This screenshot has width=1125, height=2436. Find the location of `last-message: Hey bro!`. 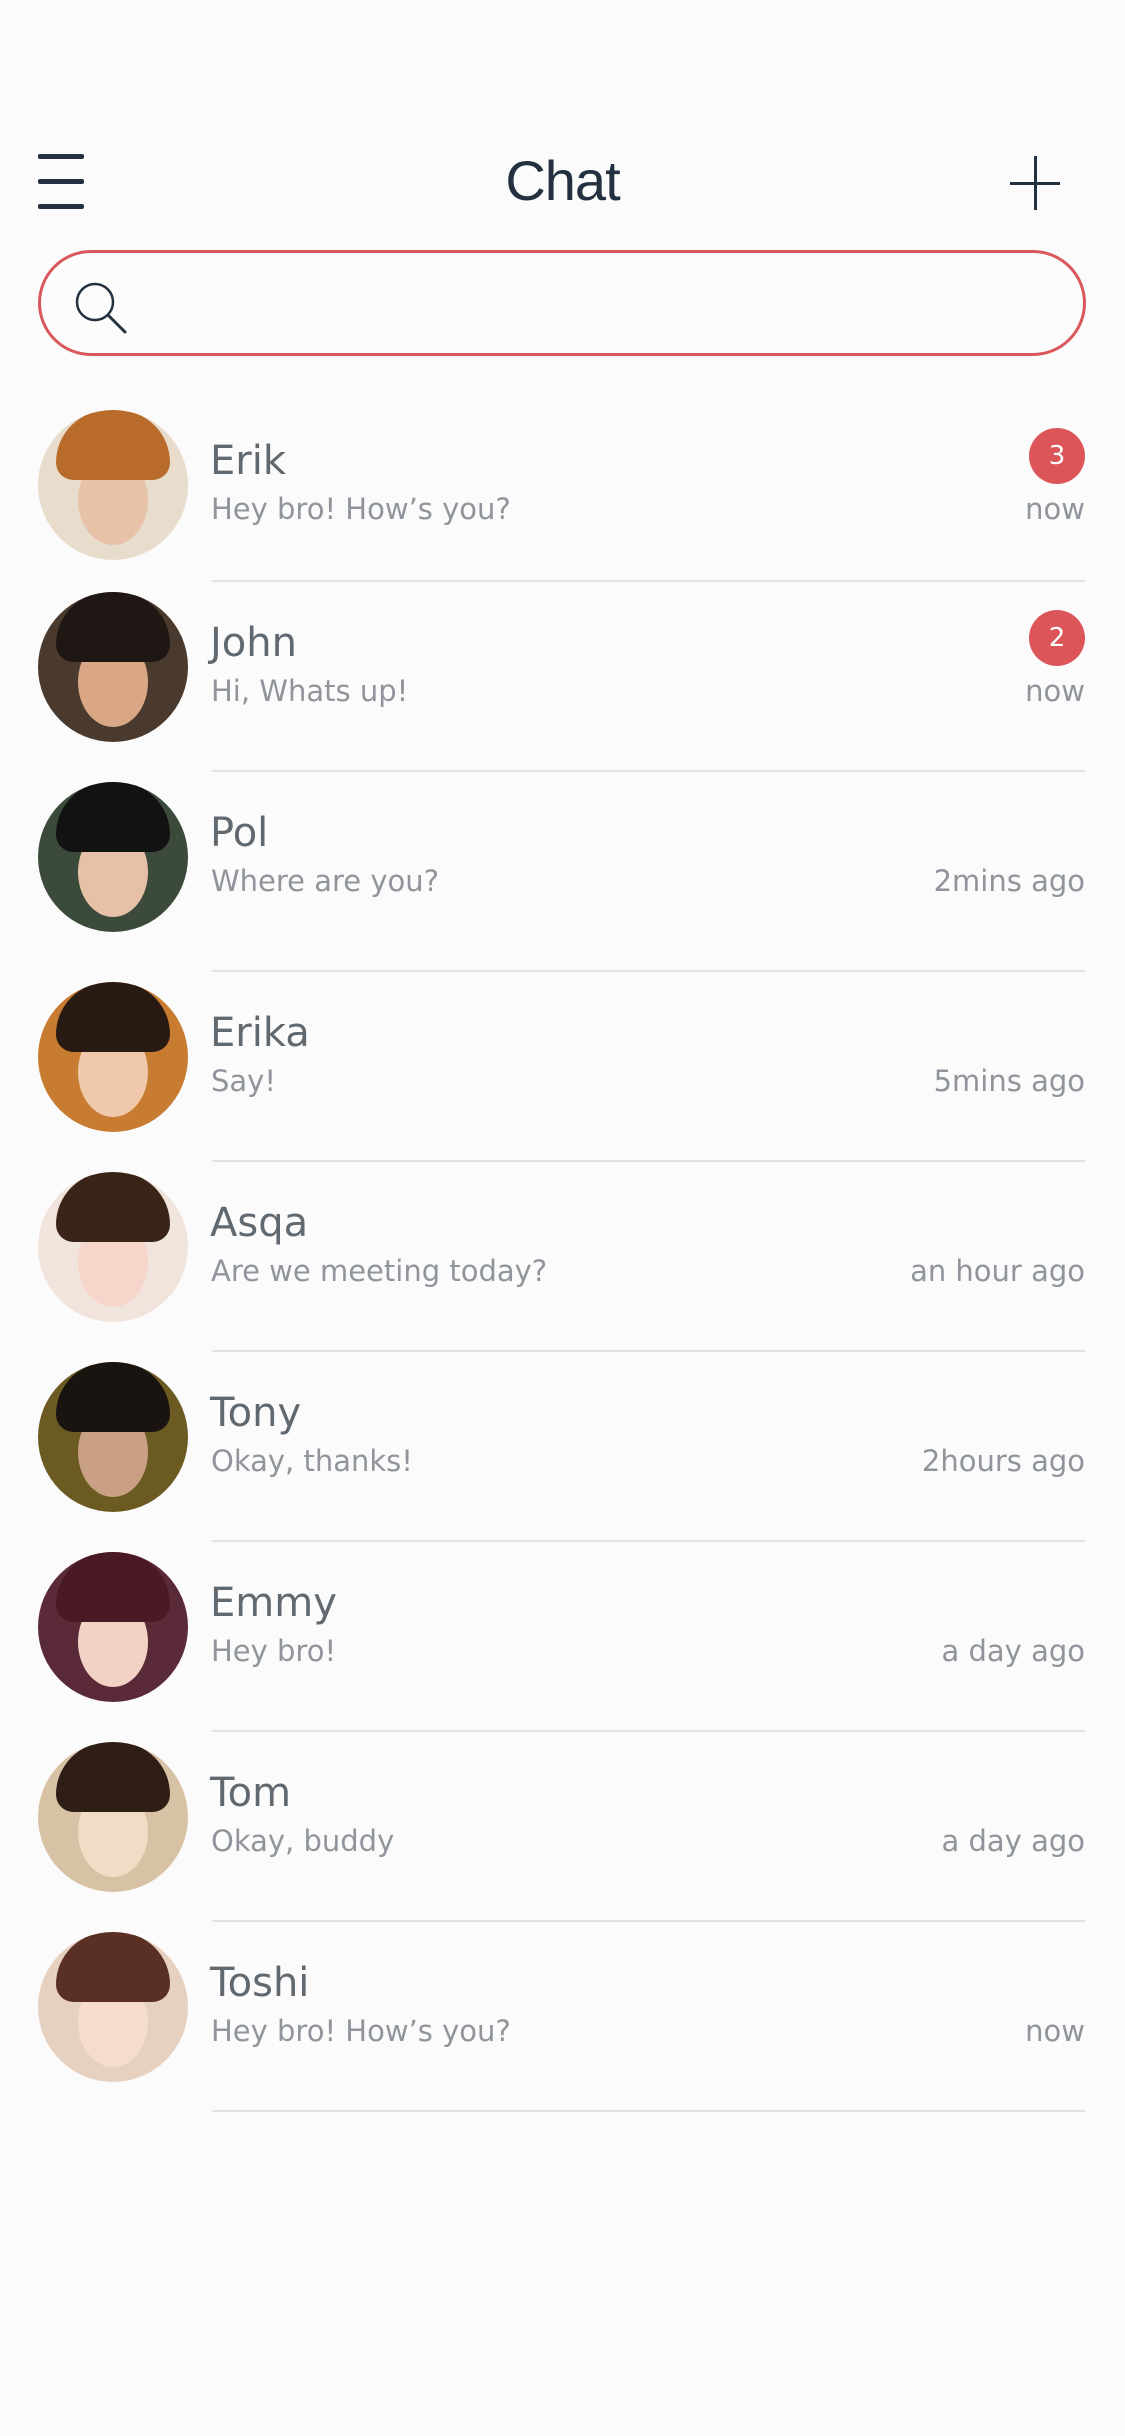

last-message: Hey bro! is located at coordinates (274, 1651).